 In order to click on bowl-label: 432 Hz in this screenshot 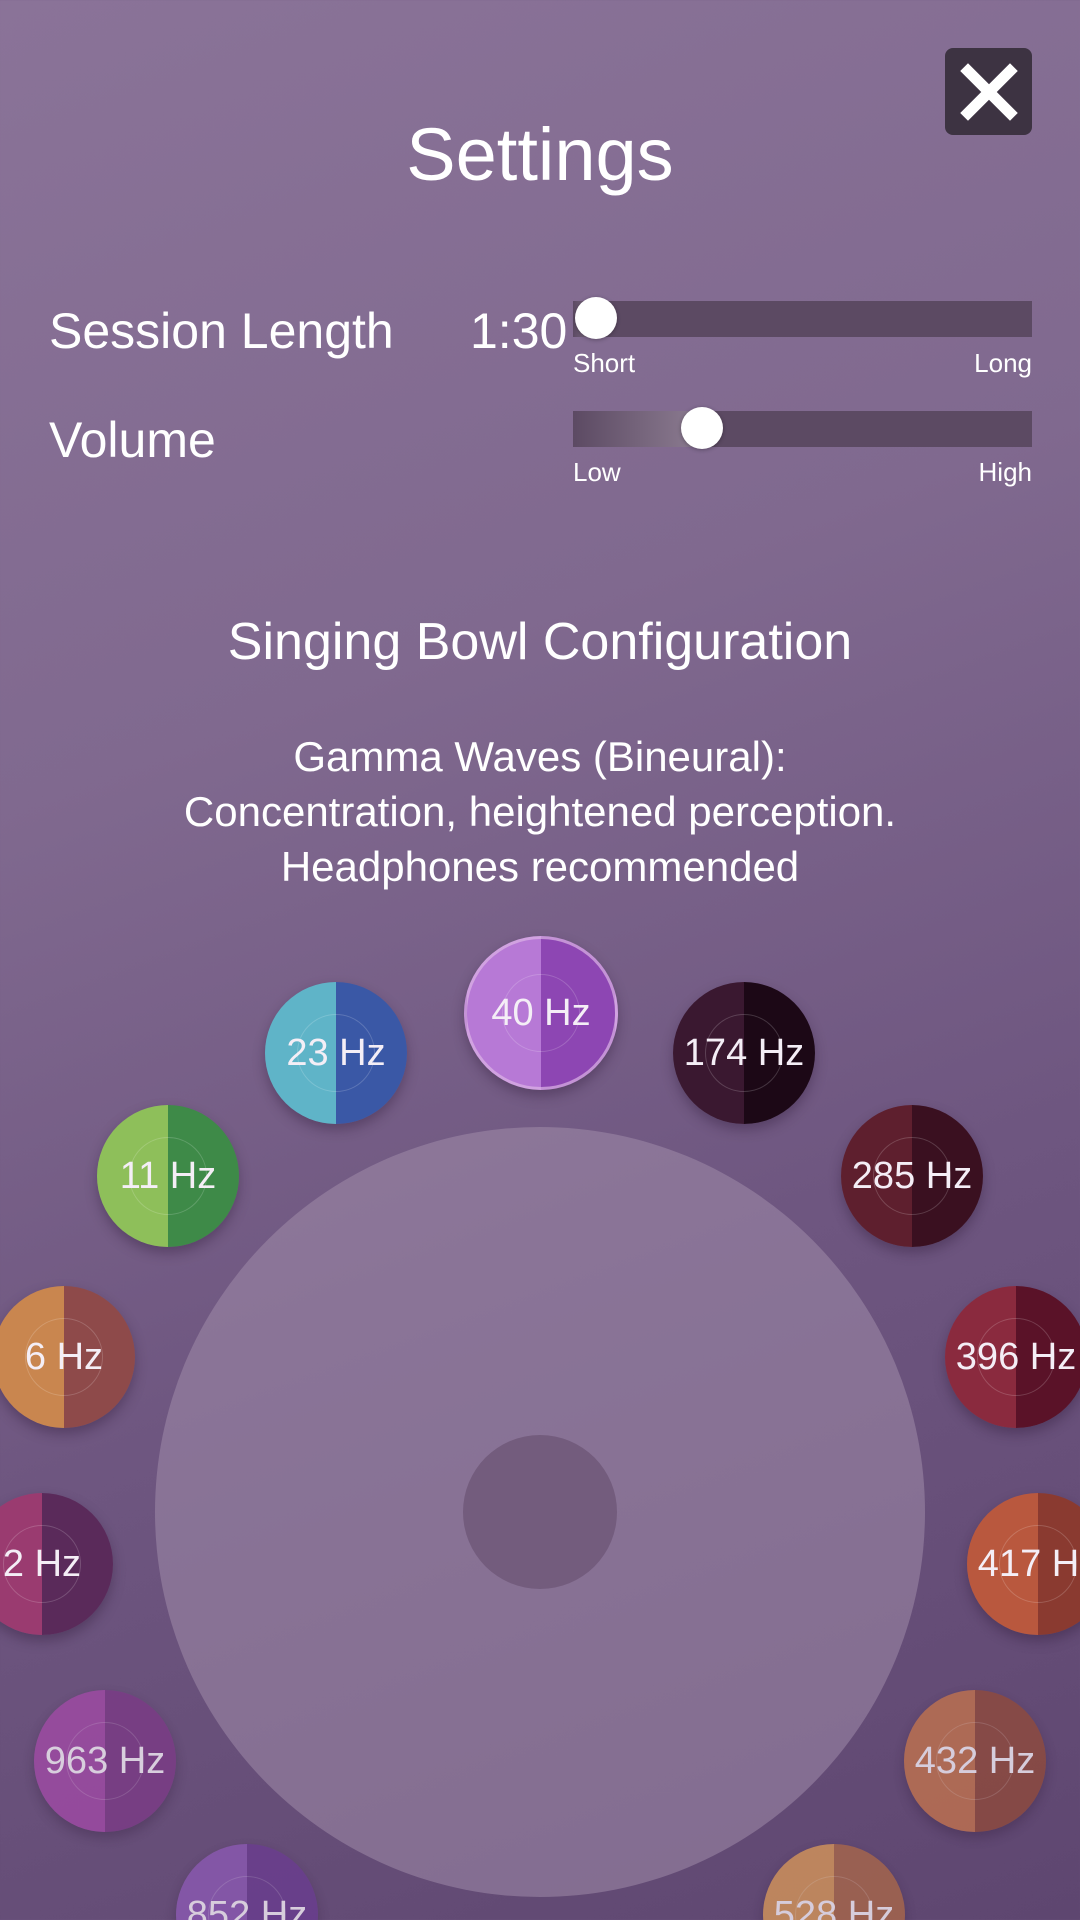, I will do `click(975, 1760)`.